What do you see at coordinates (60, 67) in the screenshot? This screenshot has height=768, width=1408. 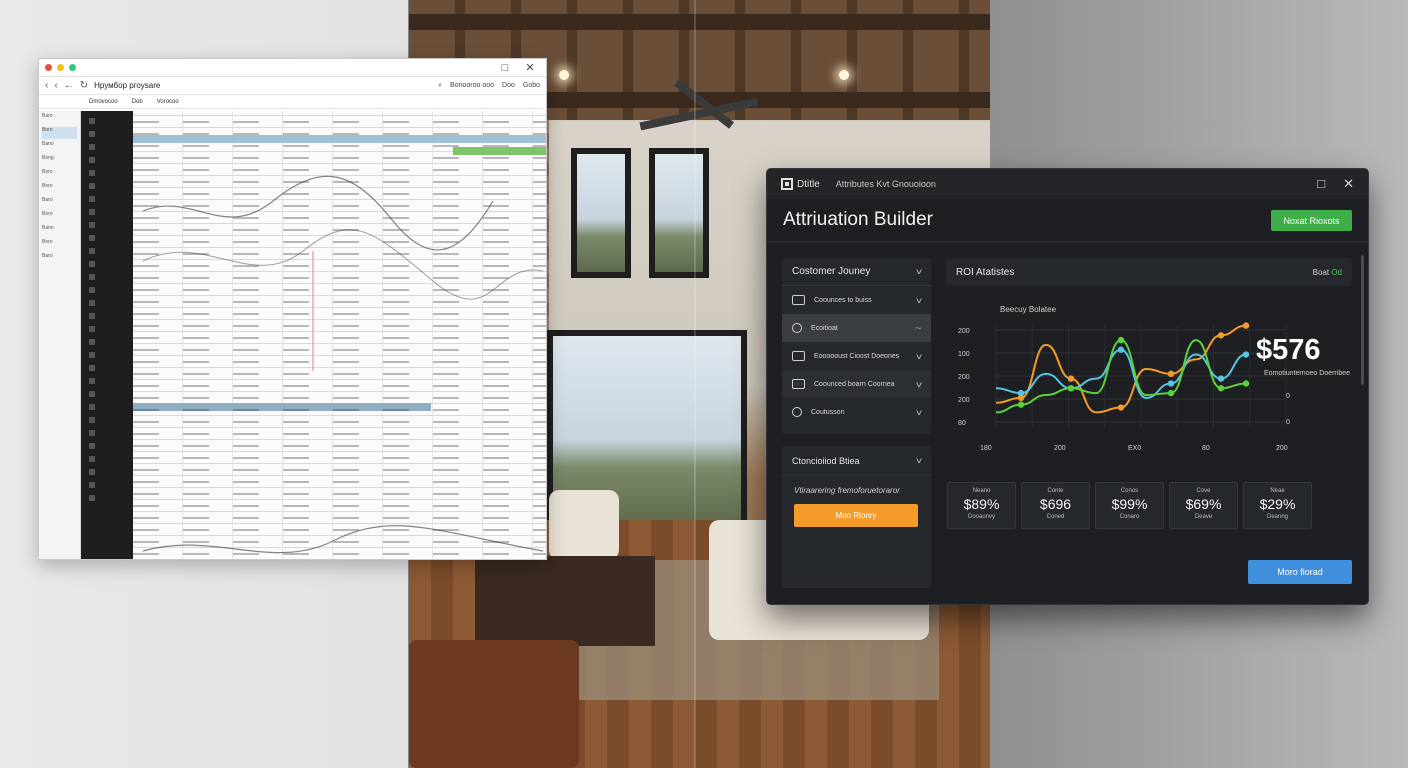 I see `minimize-dot-icon` at bounding box center [60, 67].